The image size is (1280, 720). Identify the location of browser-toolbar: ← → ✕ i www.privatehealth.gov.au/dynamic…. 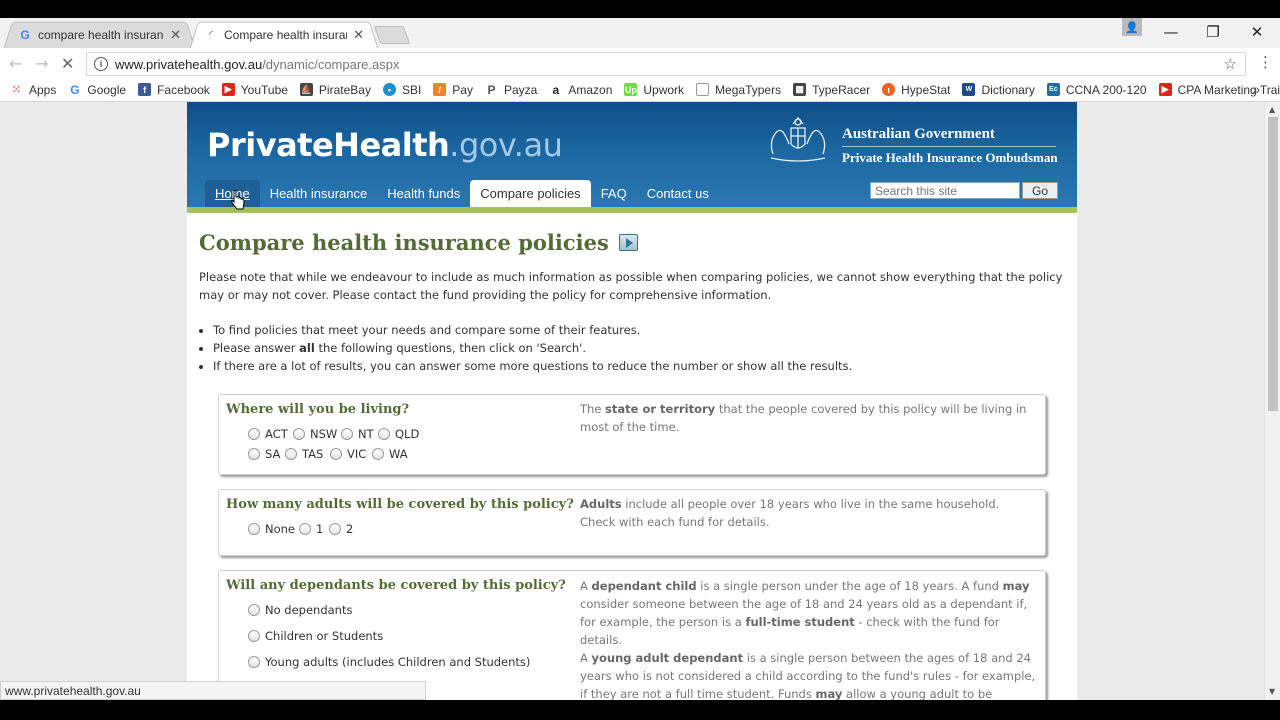
(640, 63).